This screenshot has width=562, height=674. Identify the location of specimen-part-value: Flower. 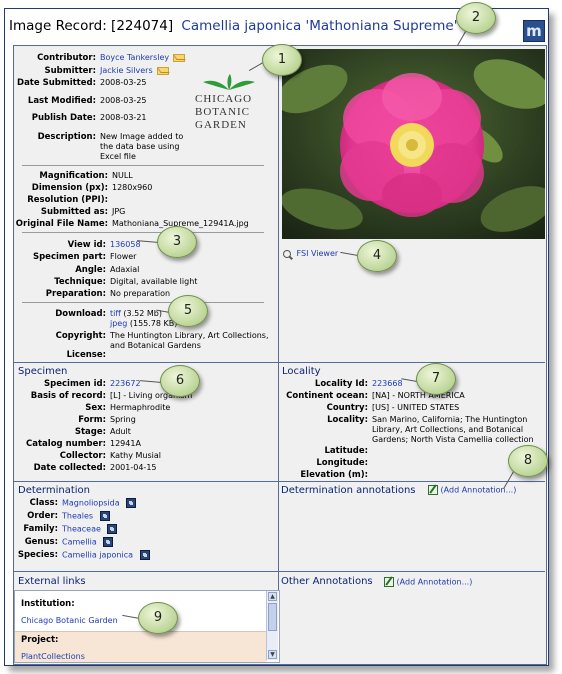
(123, 256).